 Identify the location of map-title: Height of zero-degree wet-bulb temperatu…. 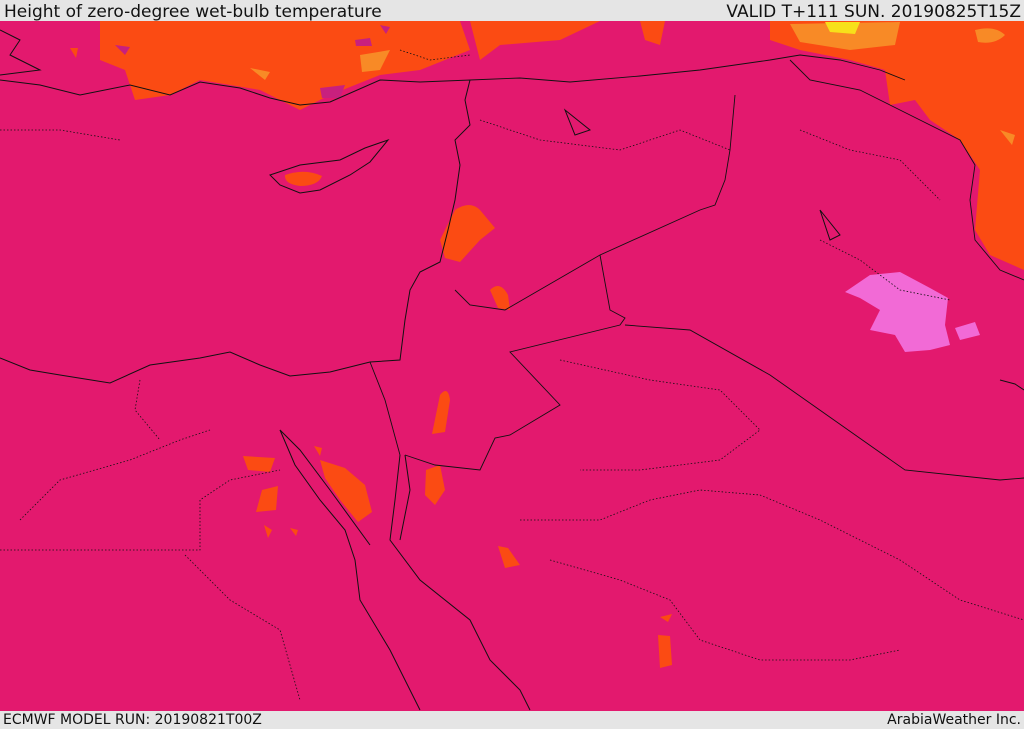
(193, 12).